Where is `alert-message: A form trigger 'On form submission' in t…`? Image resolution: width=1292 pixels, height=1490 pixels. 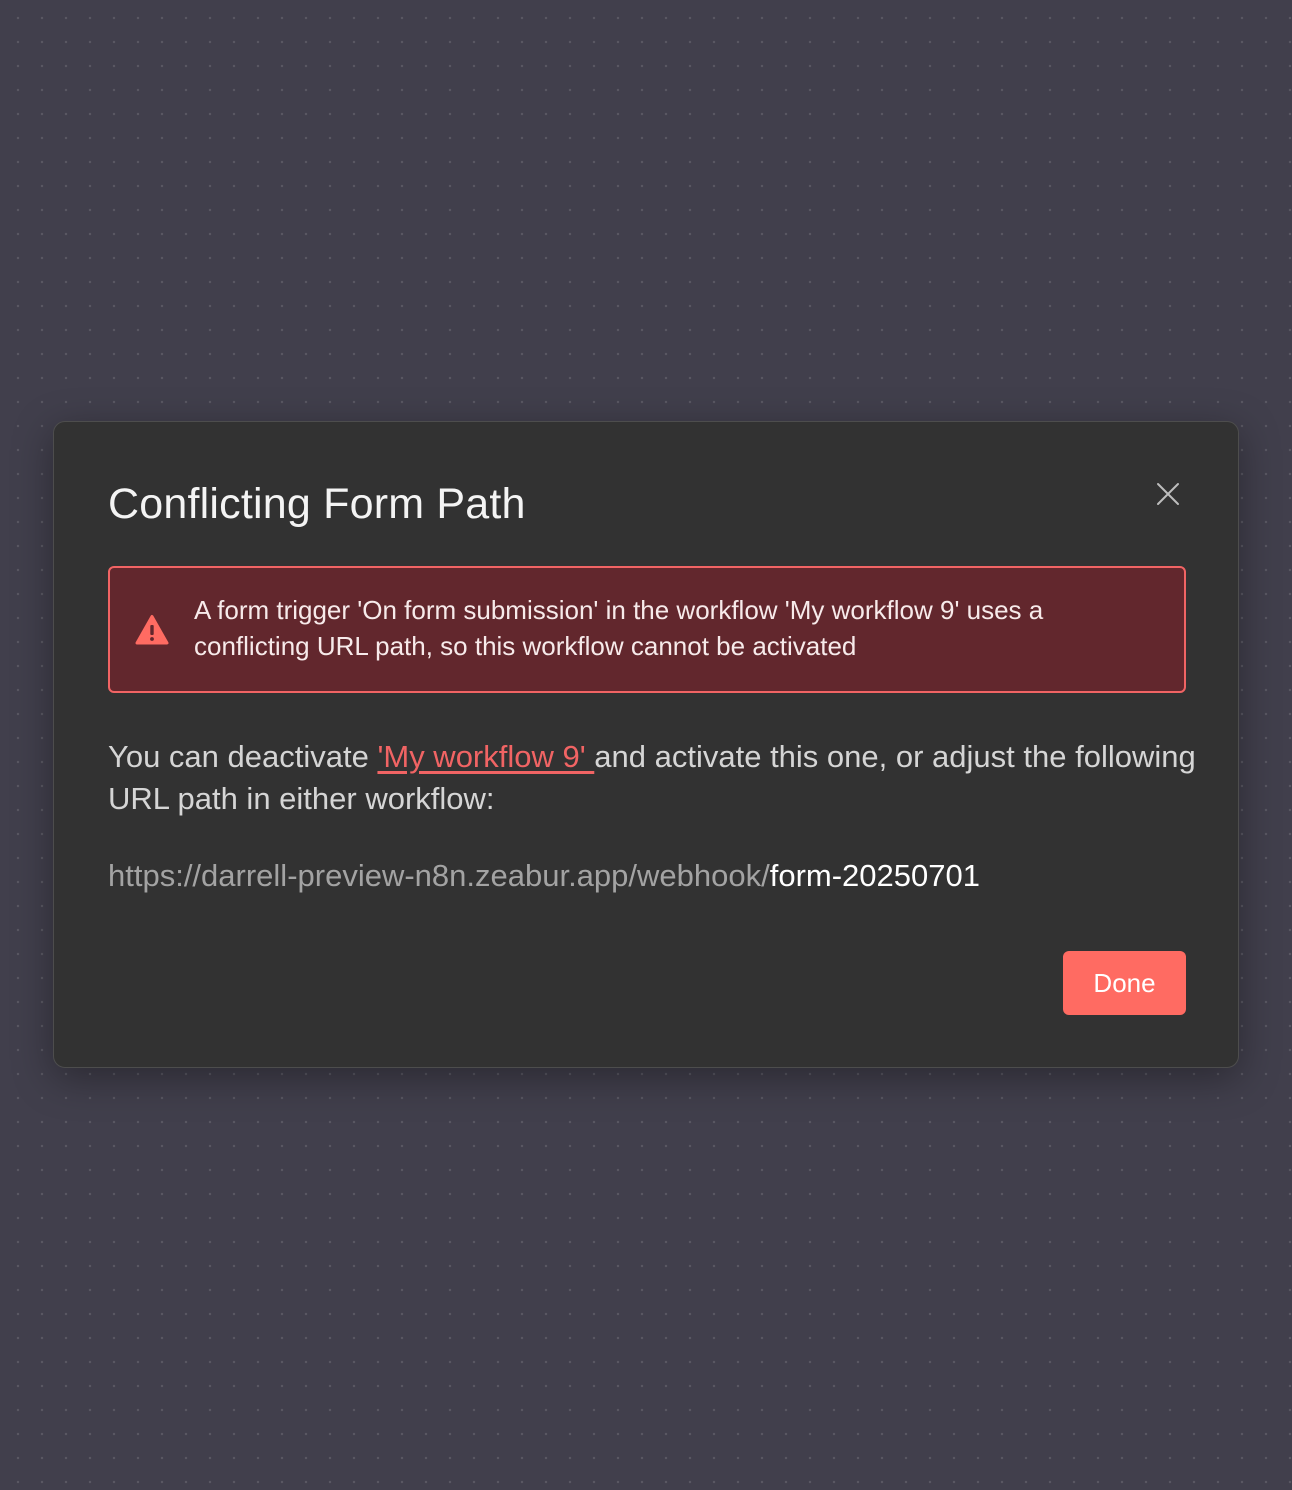
alert-message: A form trigger 'On form submission' in t… is located at coordinates (619, 628).